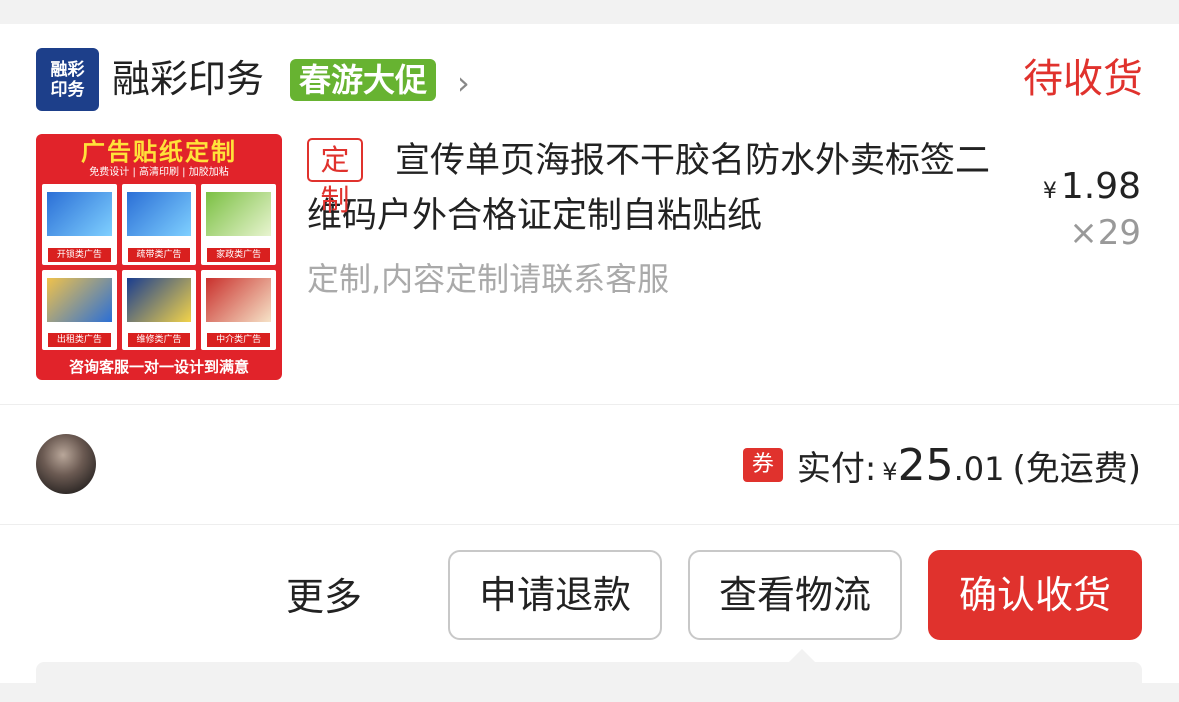 Image resolution: width=1179 pixels, height=702 pixels. What do you see at coordinates (762, 465) in the screenshot?
I see `coupon-icon: 券` at bounding box center [762, 465].